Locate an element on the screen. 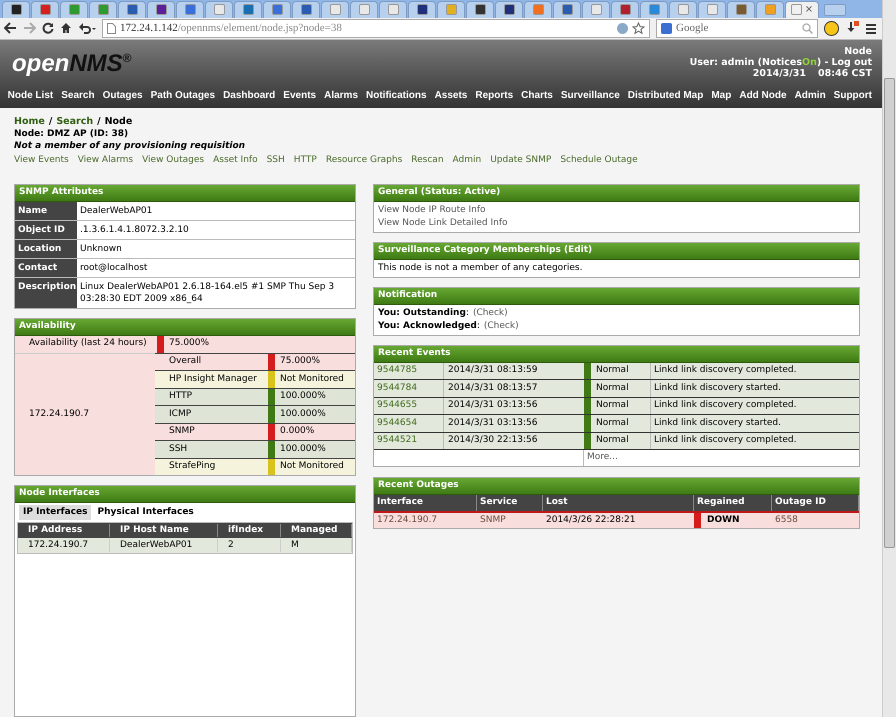 The width and height of the screenshot is (896, 717). attribute-value: .1.3.6.1.4.1.8072.3.2.10 is located at coordinates (134, 230).